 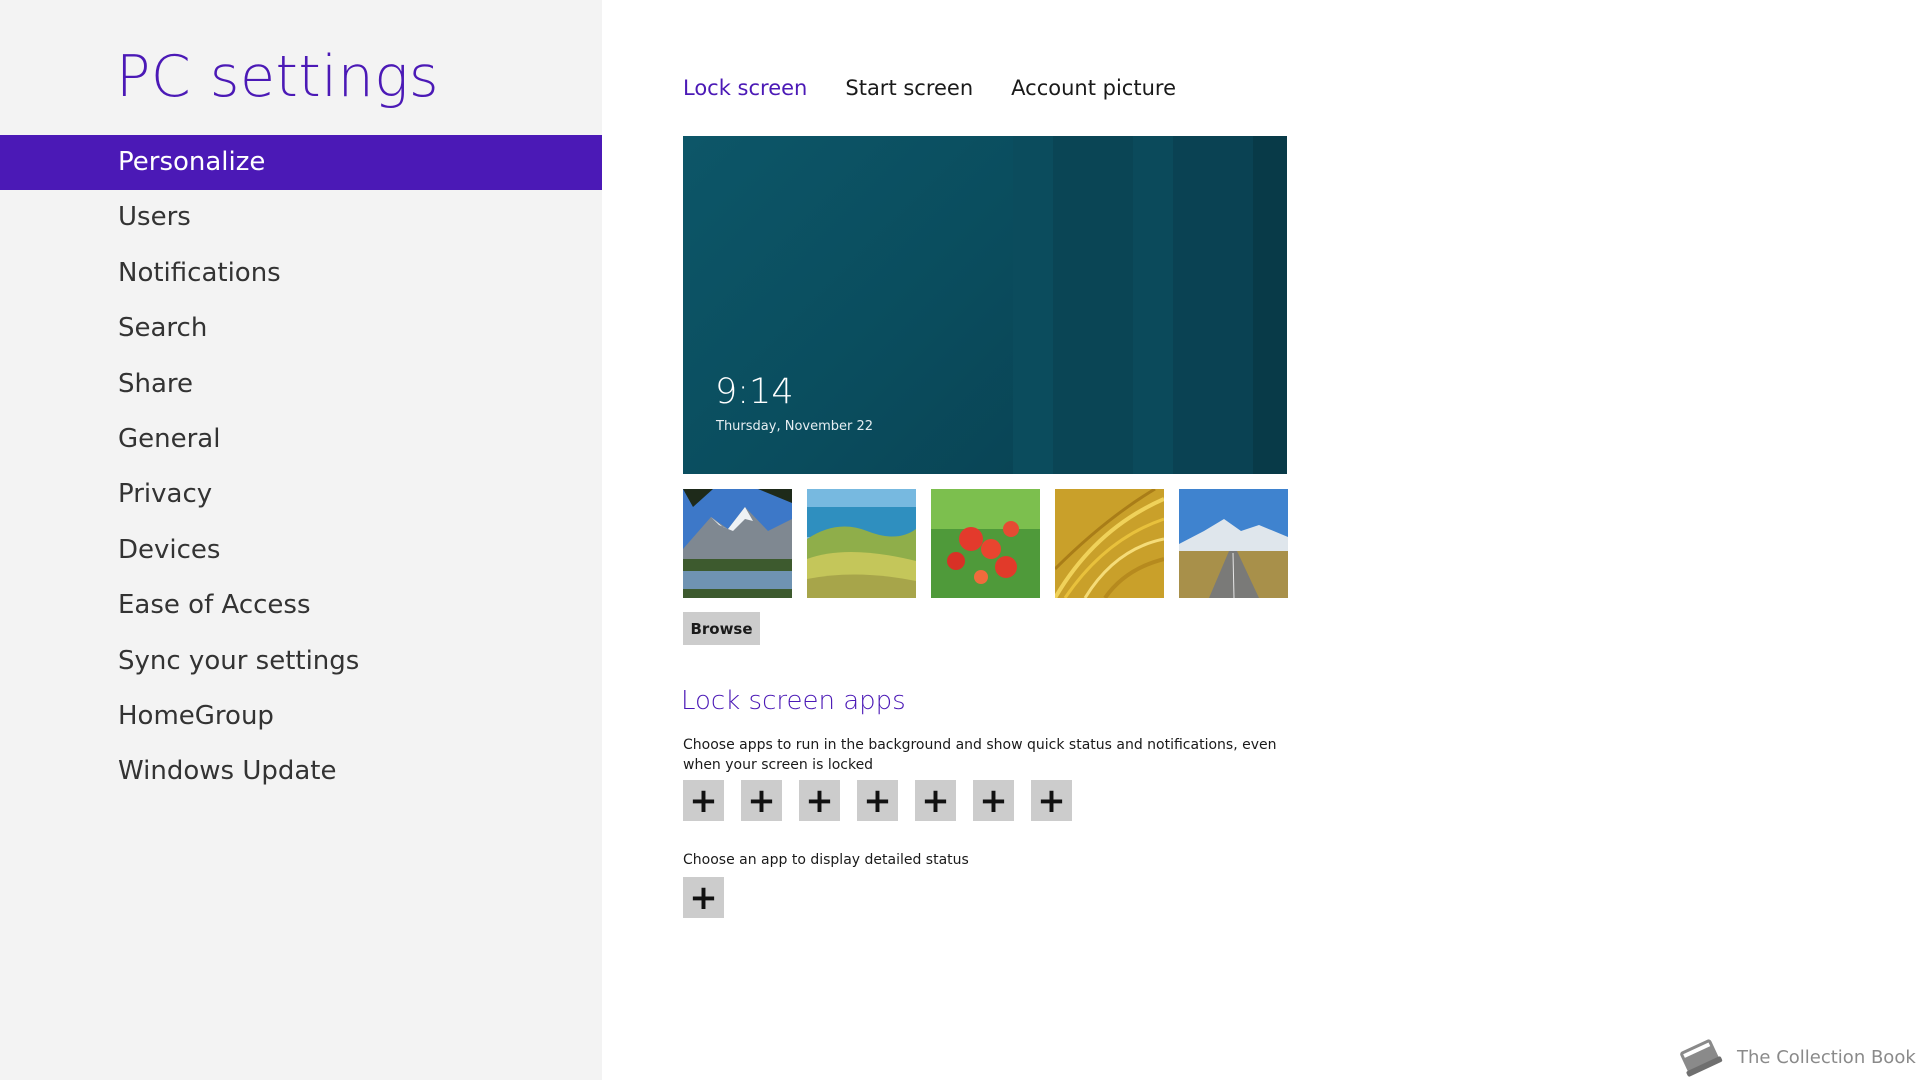 I want to click on coastal-hills-image, so click(x=861, y=543).